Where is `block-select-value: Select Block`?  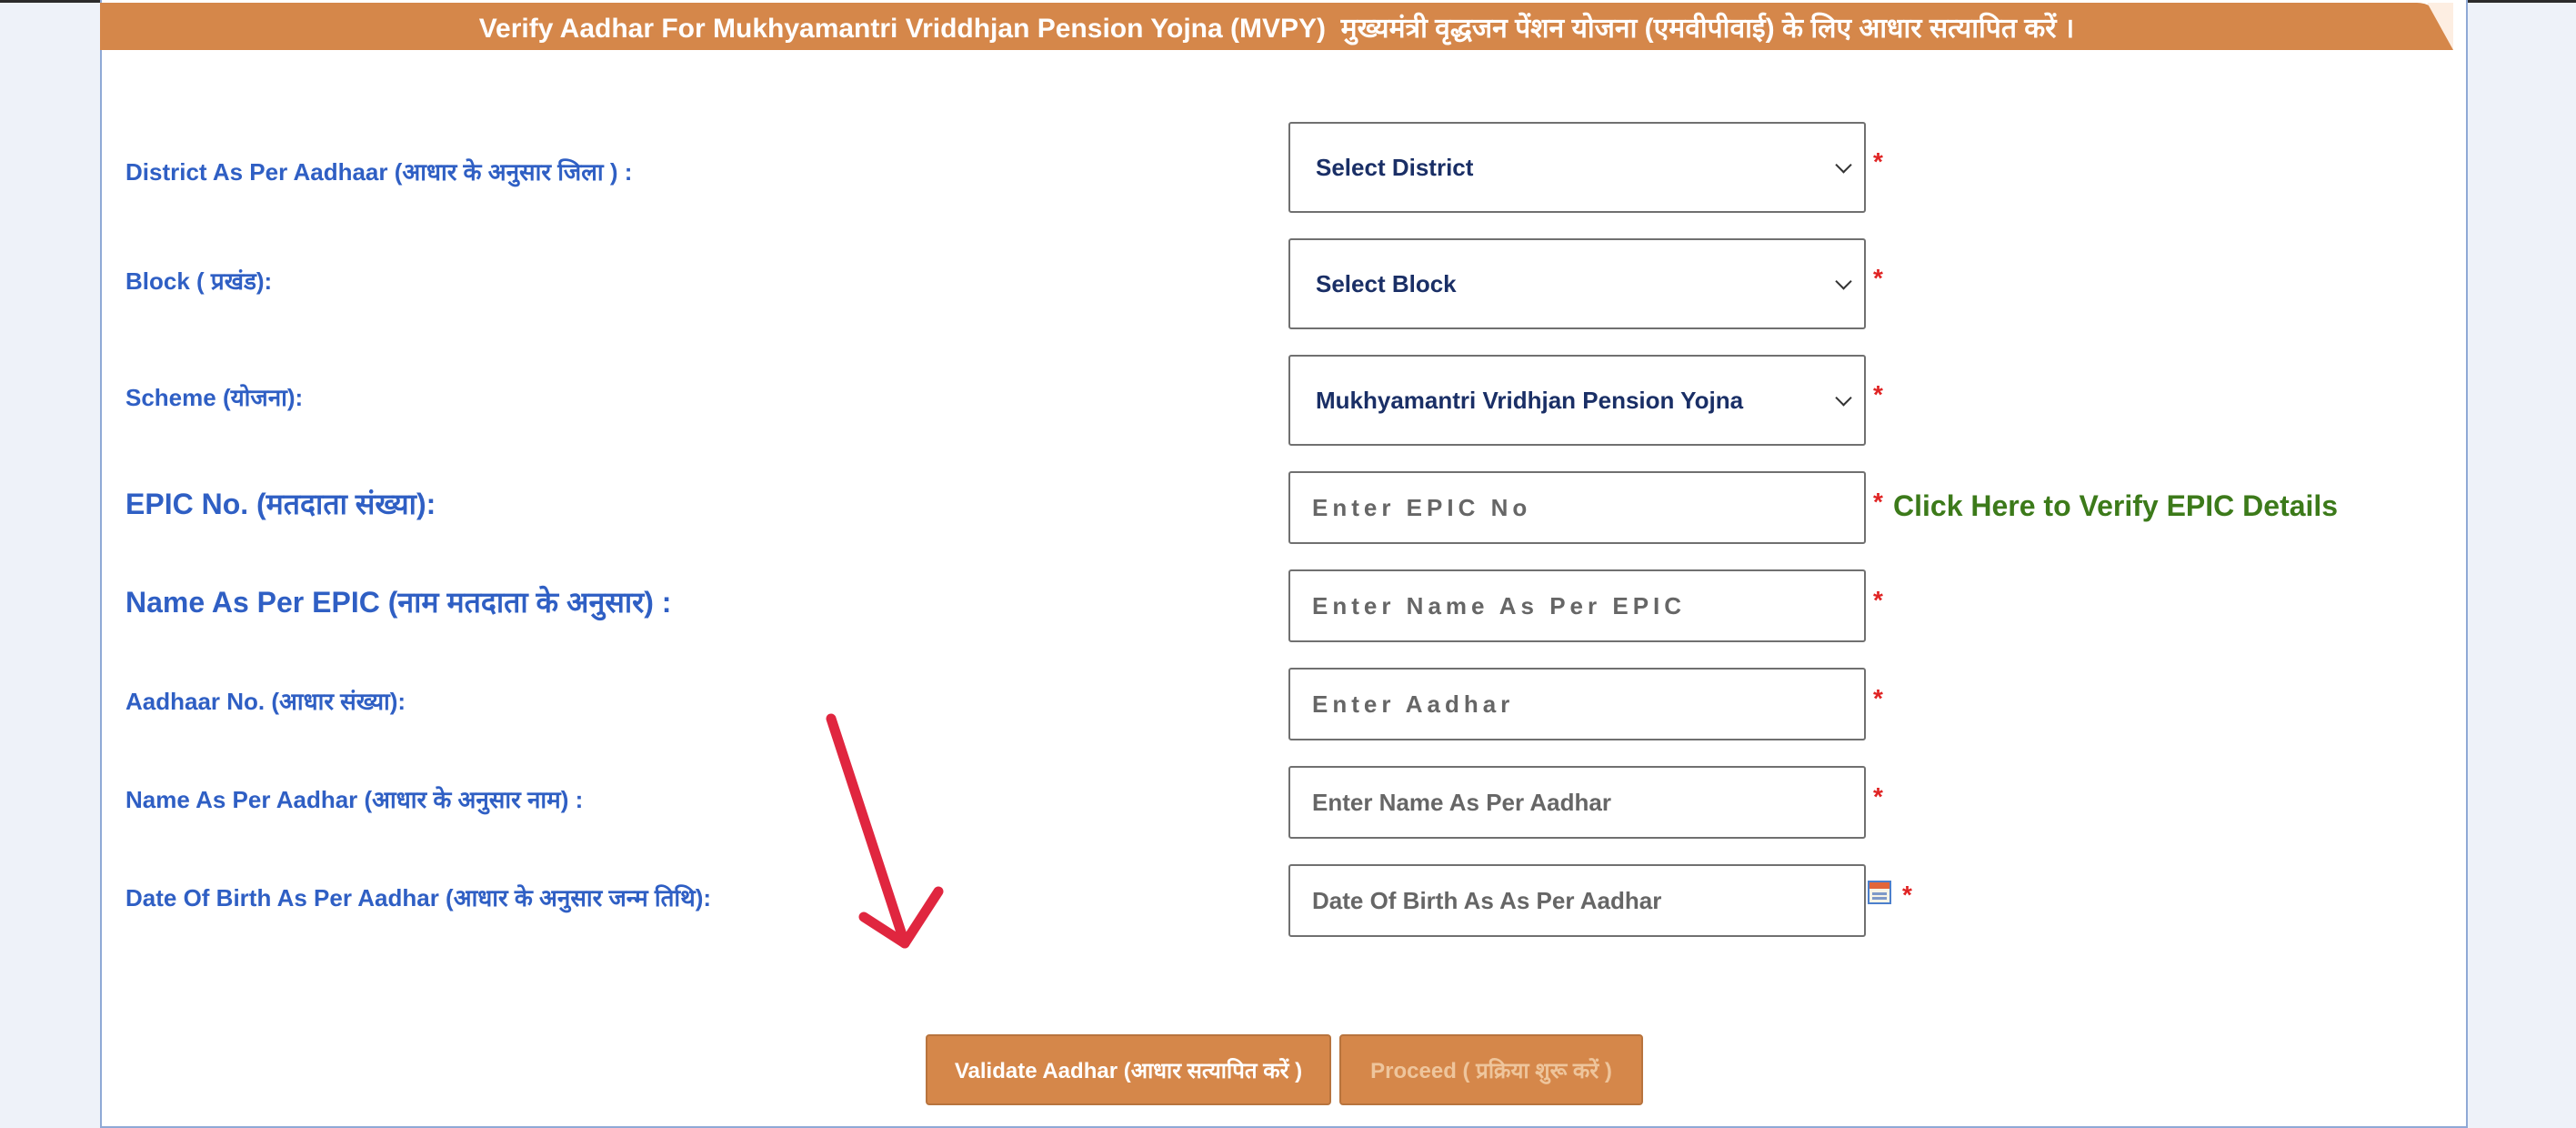
block-select-value: Select Block is located at coordinates (1386, 283).